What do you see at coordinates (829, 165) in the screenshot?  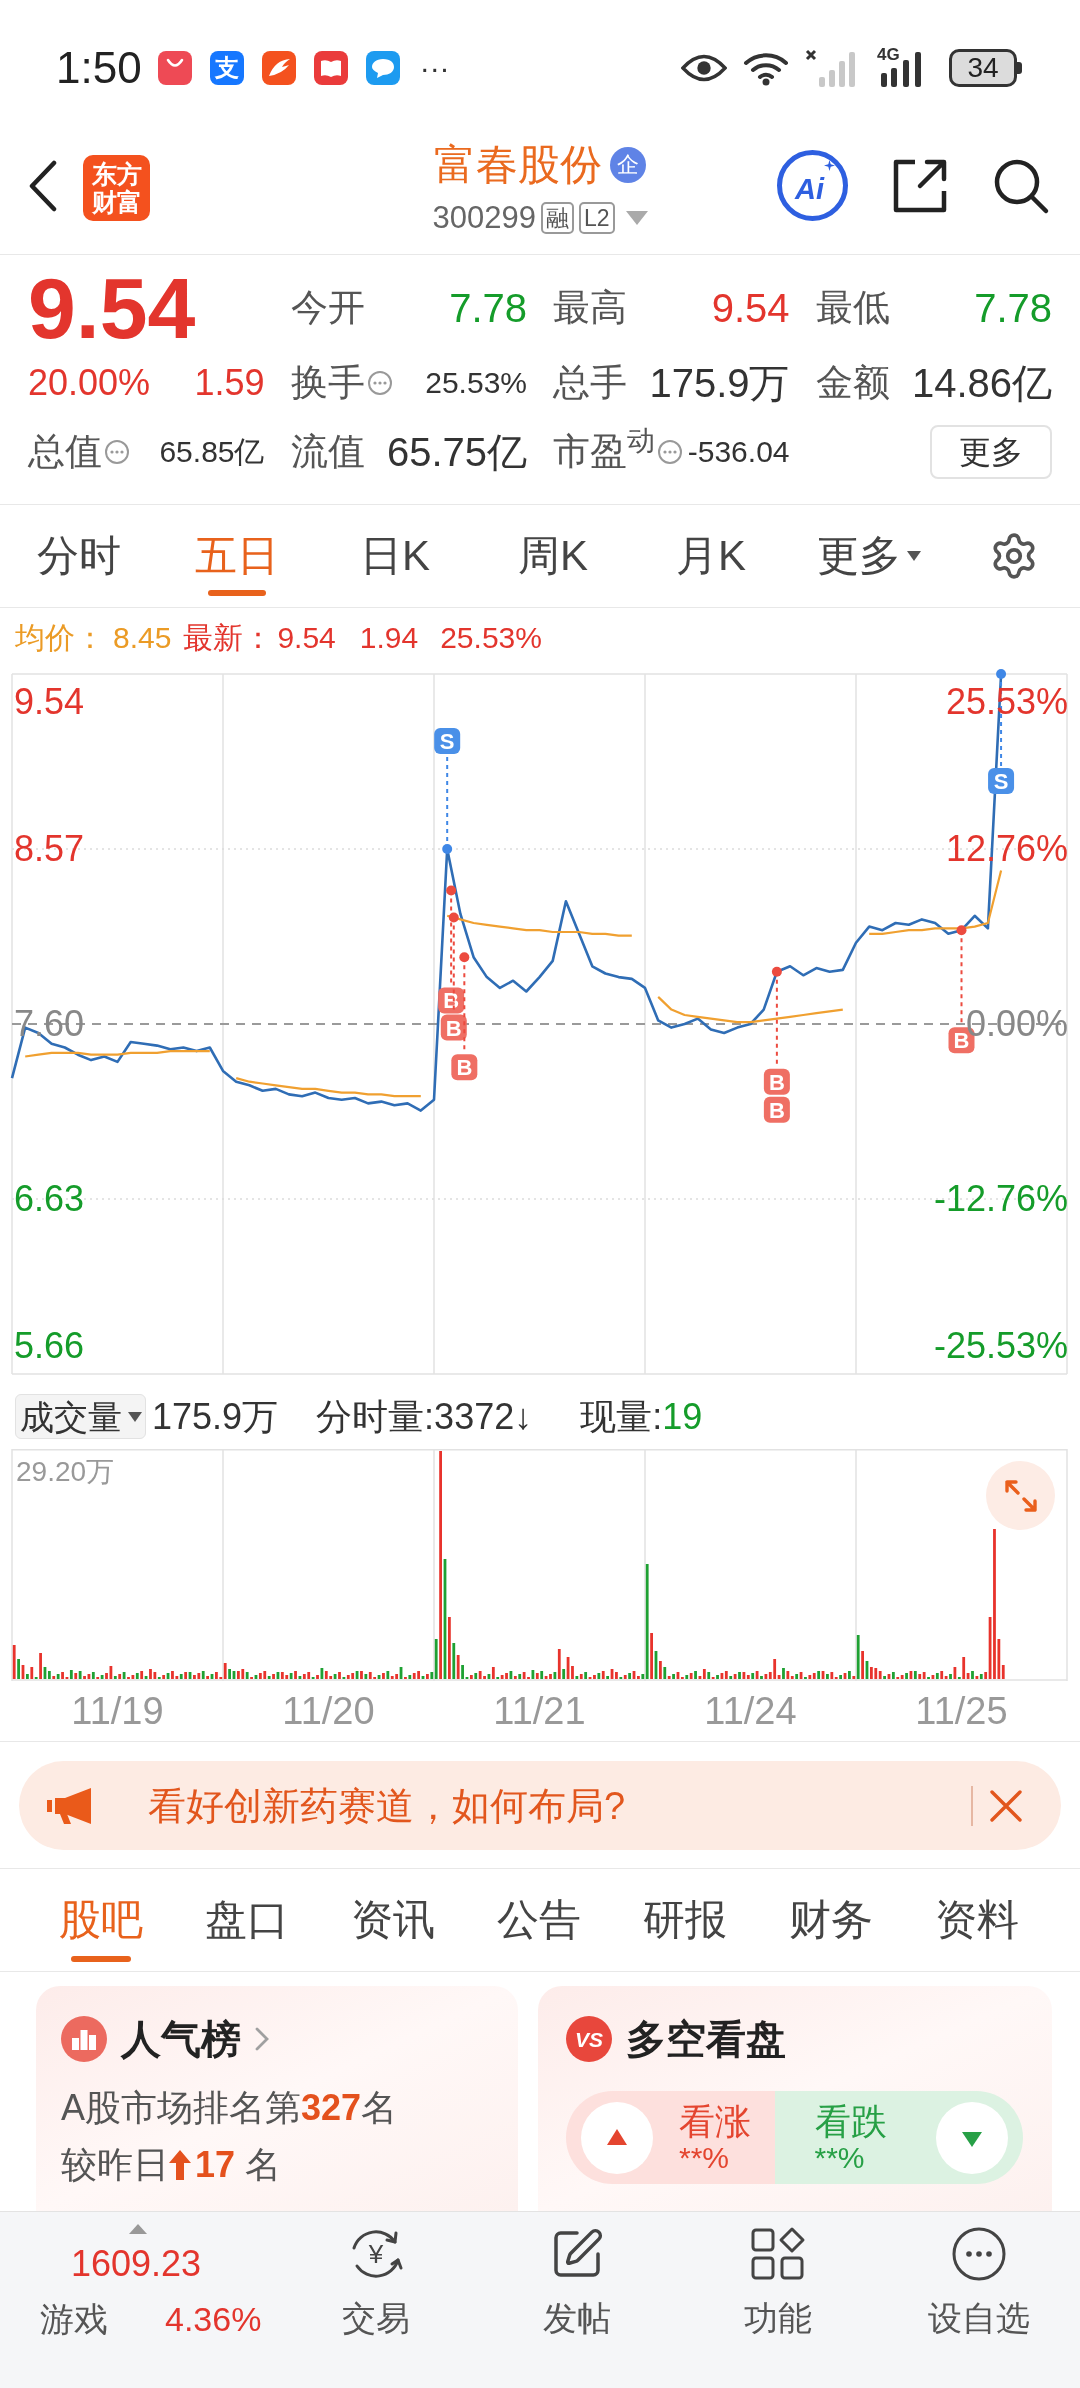 I see `sparkle-icon` at bounding box center [829, 165].